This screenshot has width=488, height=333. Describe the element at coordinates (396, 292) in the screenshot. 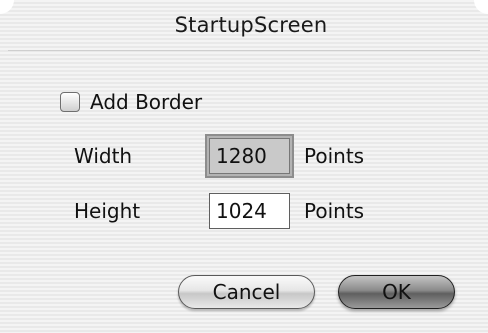

I see `ok-button: OK` at that location.